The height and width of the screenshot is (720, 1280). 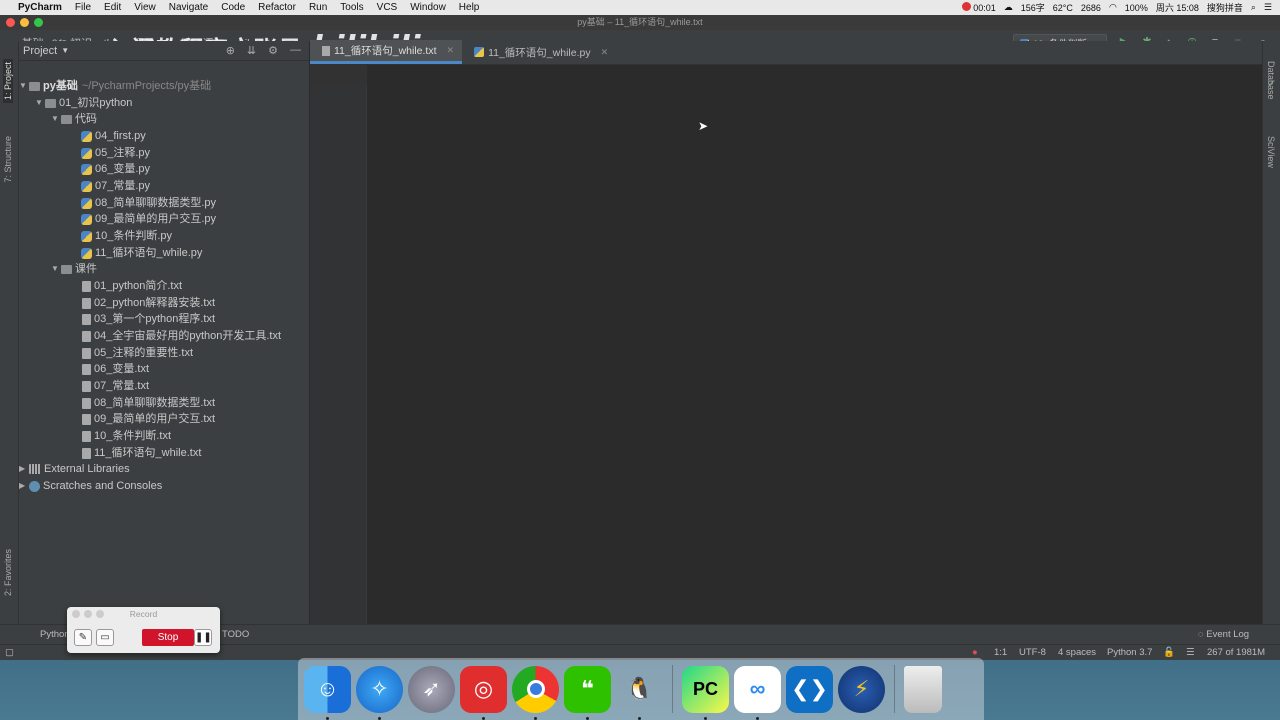 I want to click on indent-setting: 4 spaces, so click(x=1077, y=652).